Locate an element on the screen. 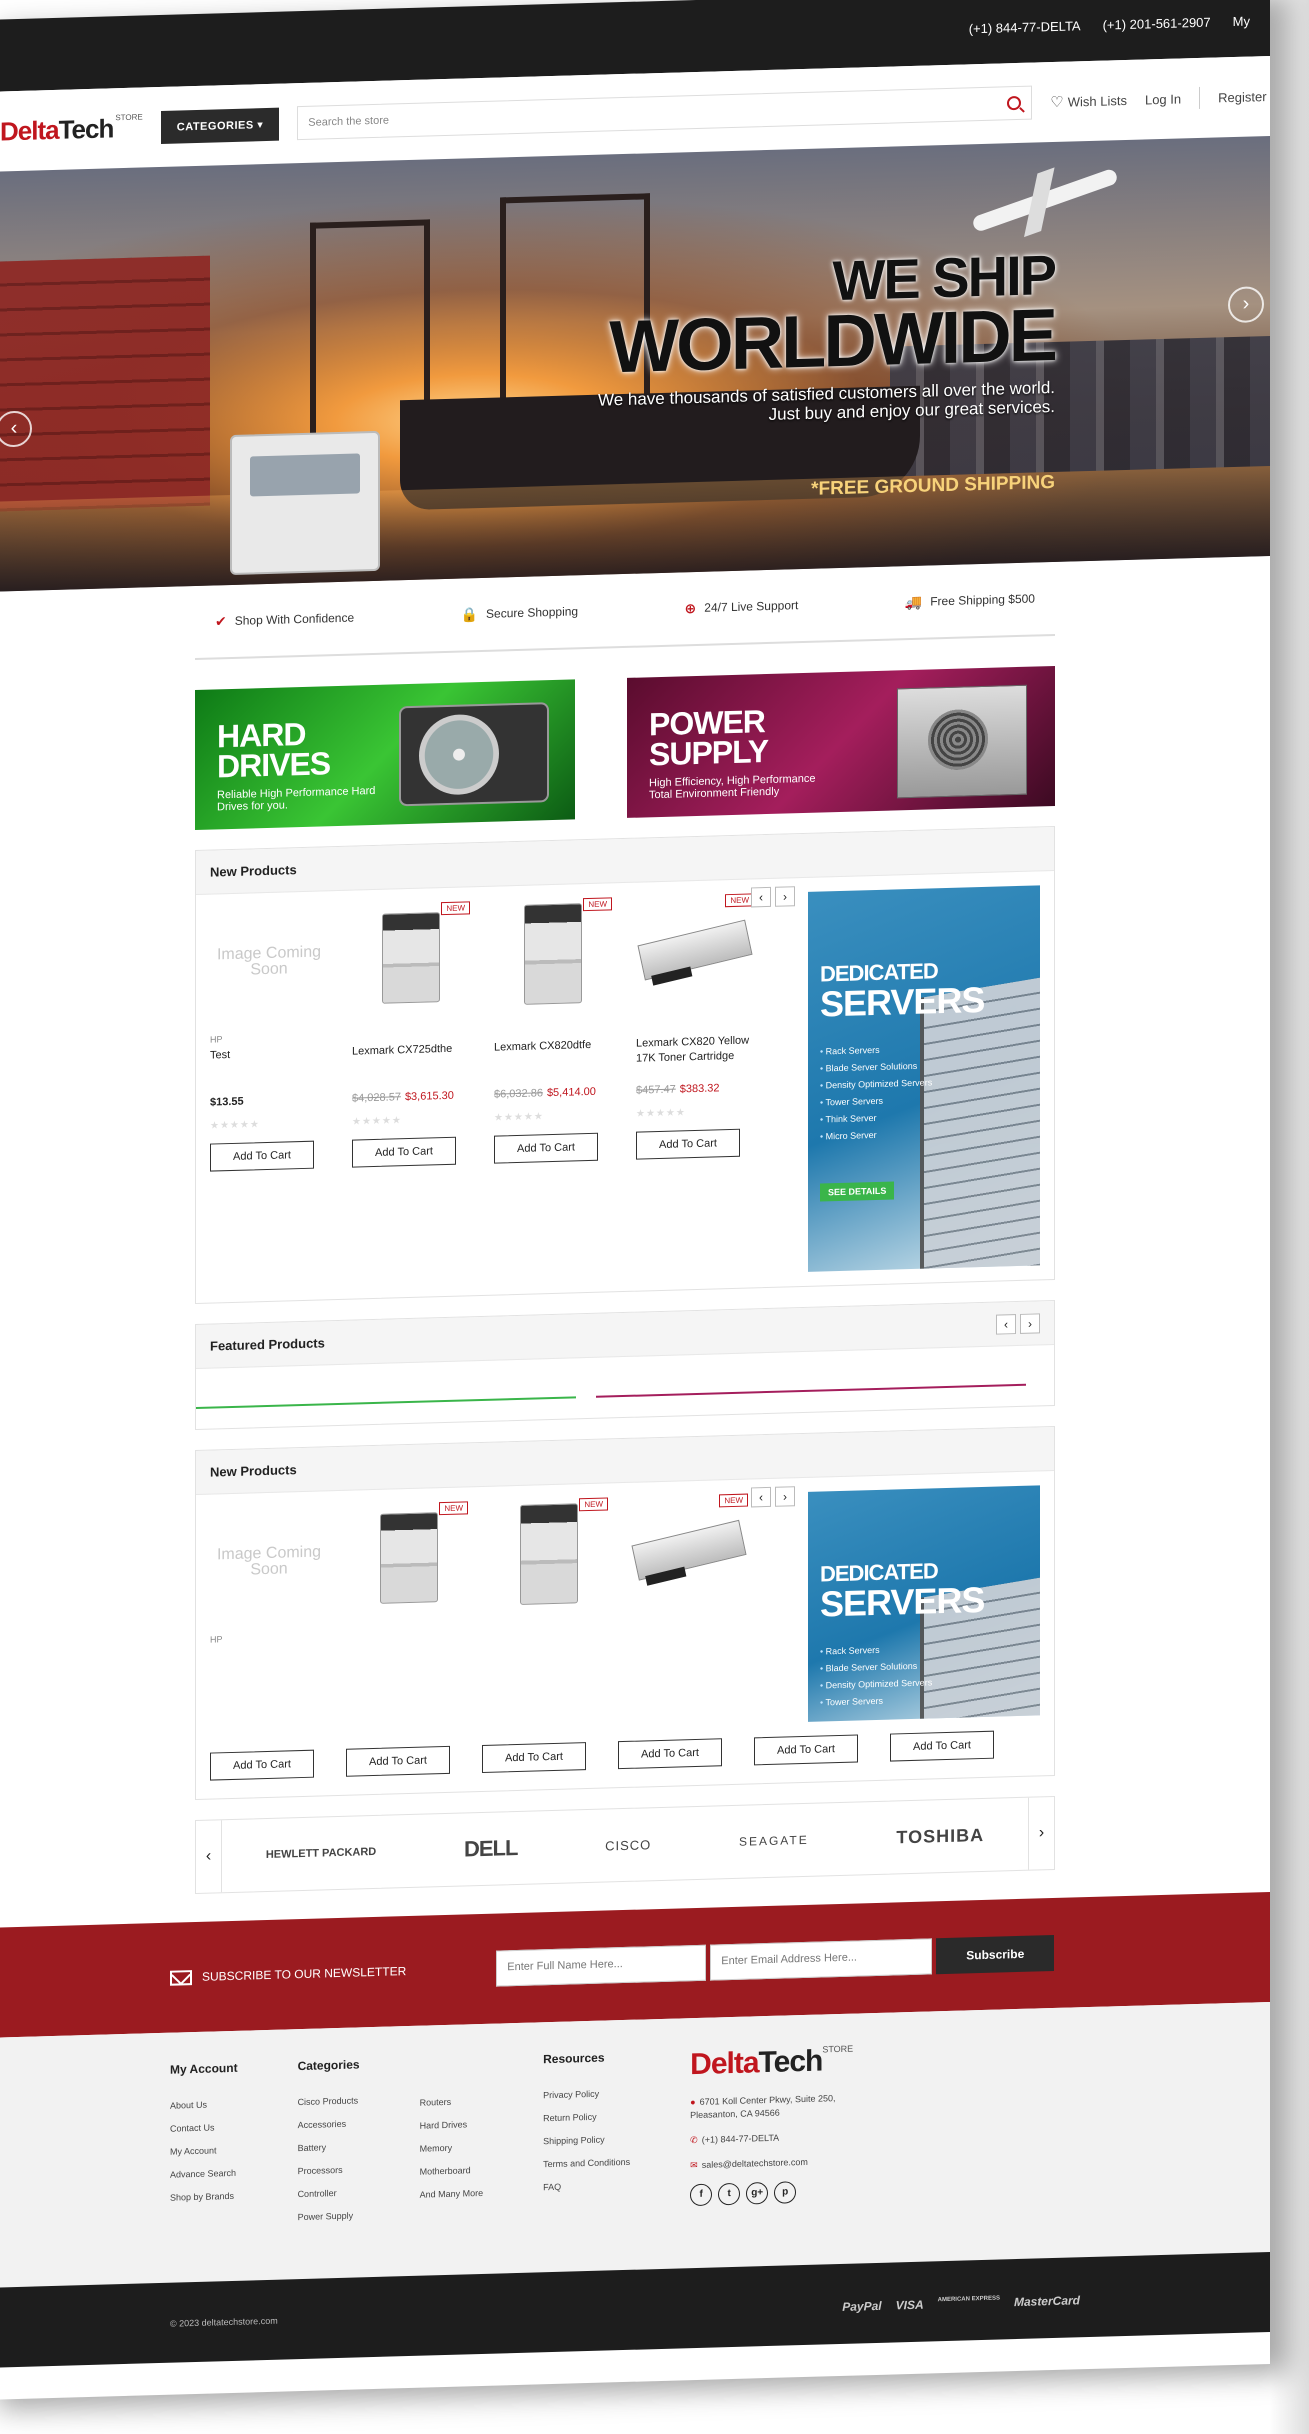 This screenshot has height=2434, width=1309. feature-label: Free Shipping $500 is located at coordinates (982, 600).